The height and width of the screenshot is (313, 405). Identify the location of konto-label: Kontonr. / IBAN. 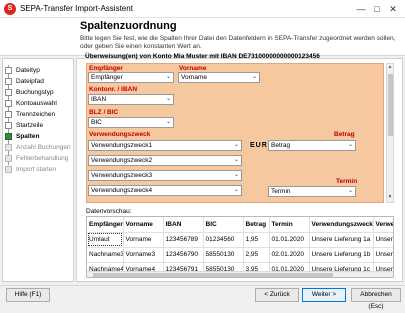
(113, 89).